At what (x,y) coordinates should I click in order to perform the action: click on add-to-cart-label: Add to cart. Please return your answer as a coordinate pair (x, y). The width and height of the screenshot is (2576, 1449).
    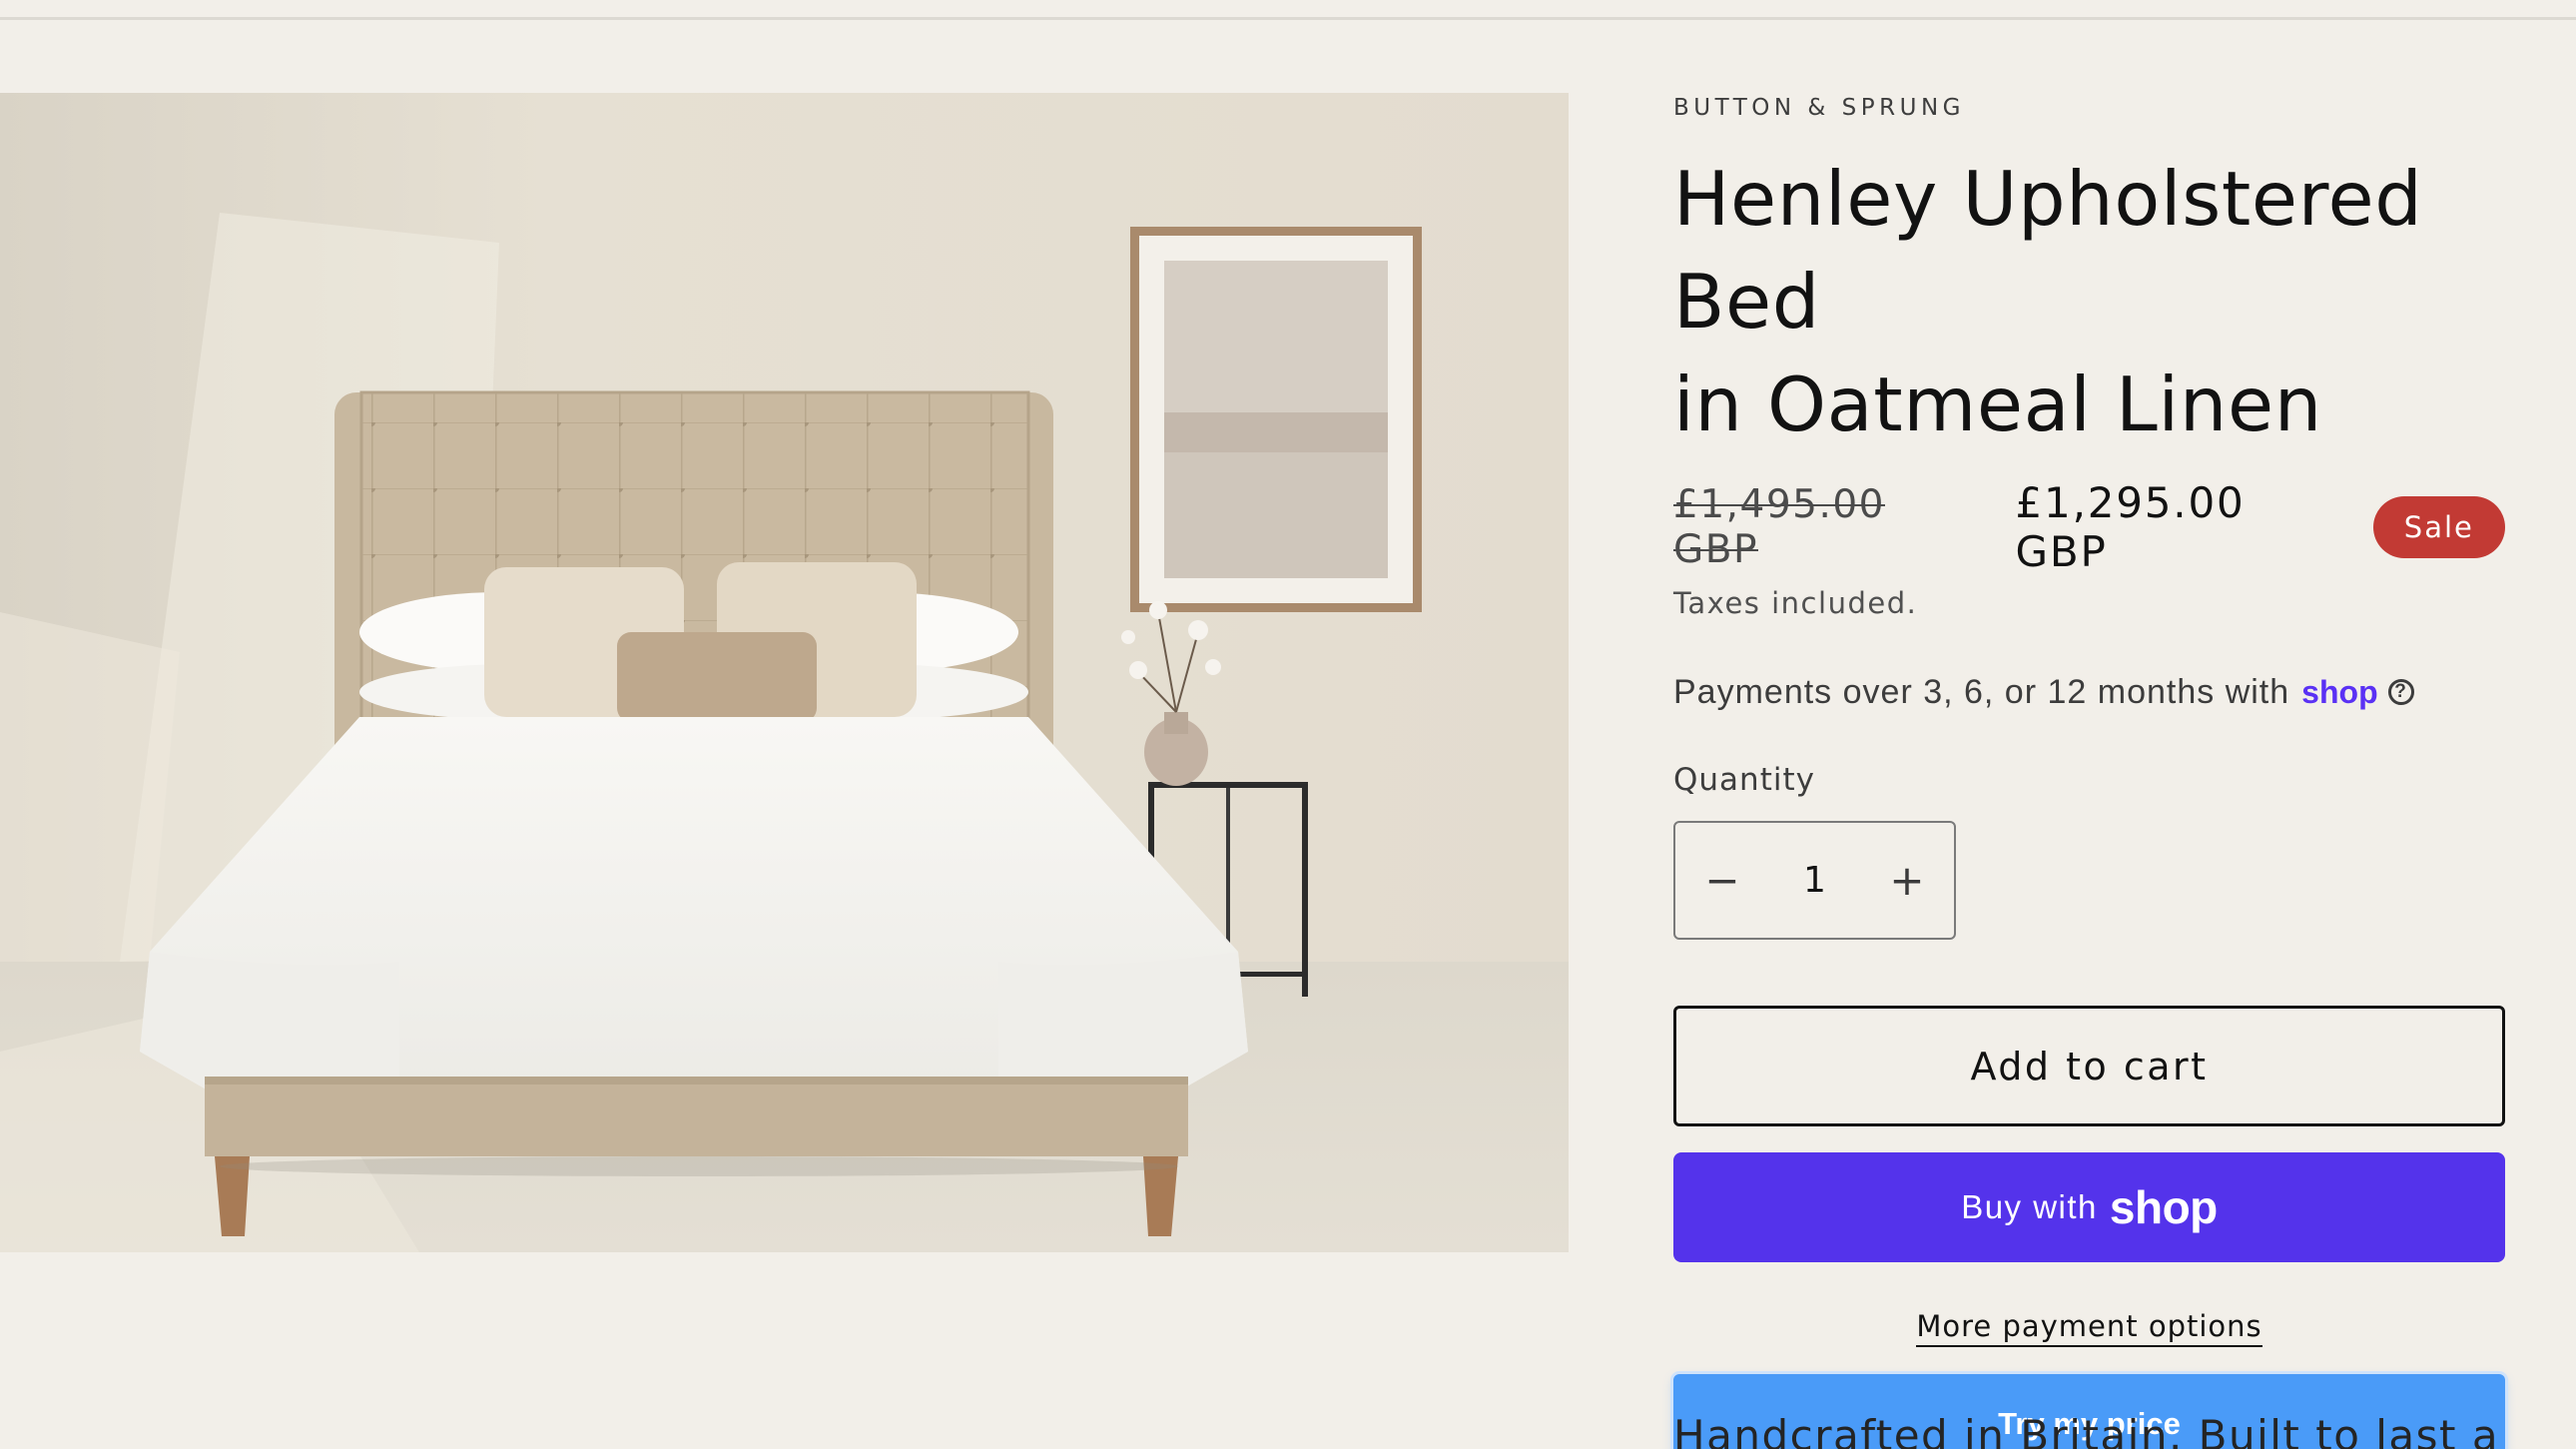
    Looking at the image, I should click on (2089, 1066).